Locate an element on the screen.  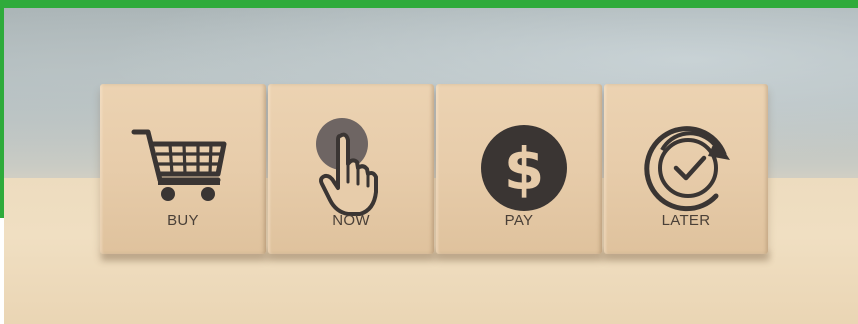
wood-block-pay: $ PAY is located at coordinates (519, 169).